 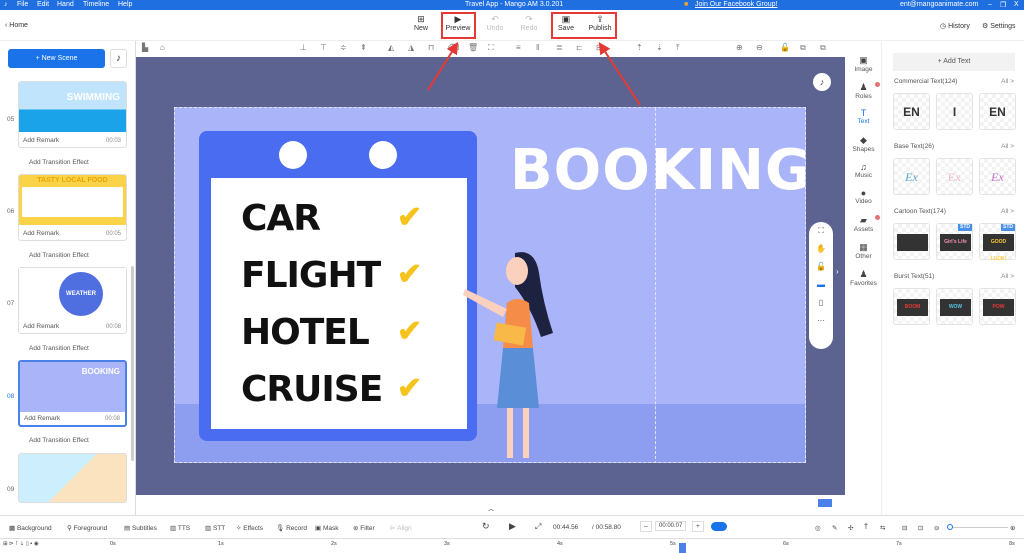 What do you see at coordinates (911, 306) in the screenshot?
I see `text-template: BOOM` at bounding box center [911, 306].